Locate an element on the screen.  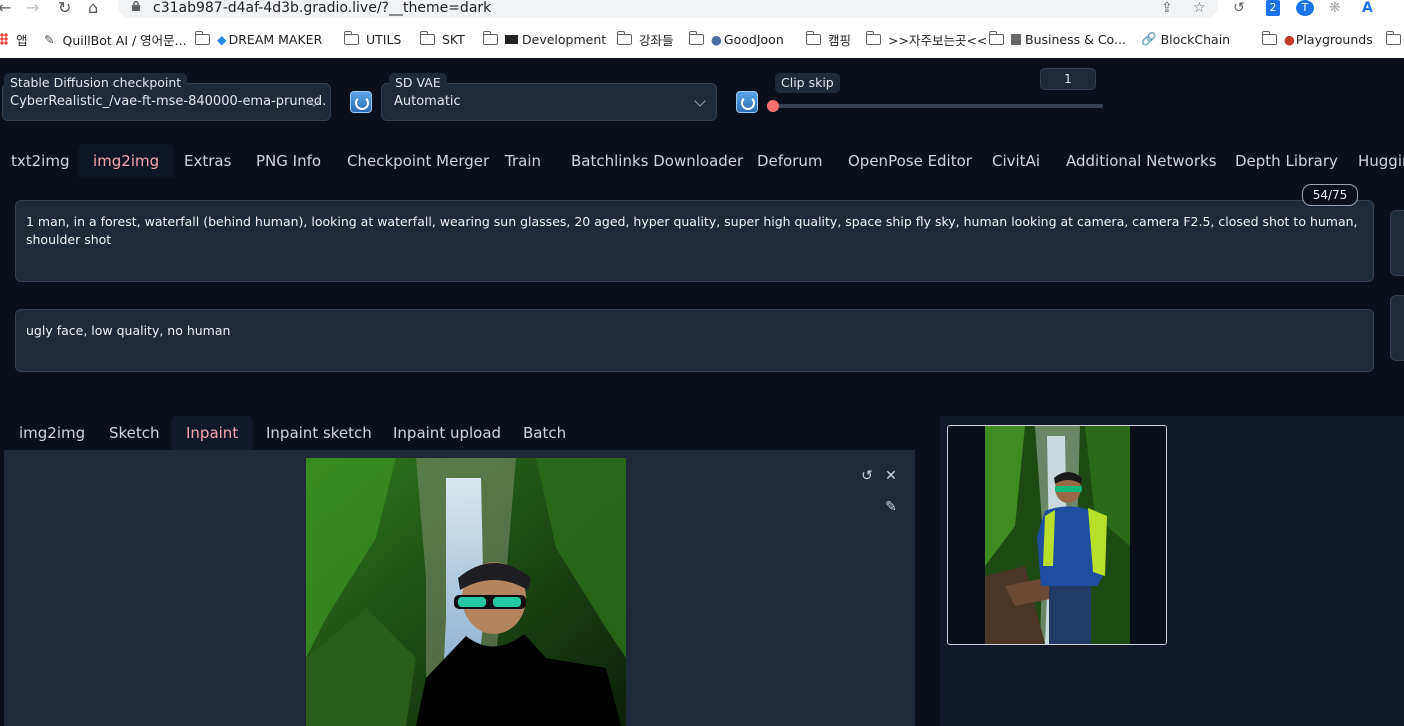
bookmark-utils: UTILS is located at coordinates (372, 39).